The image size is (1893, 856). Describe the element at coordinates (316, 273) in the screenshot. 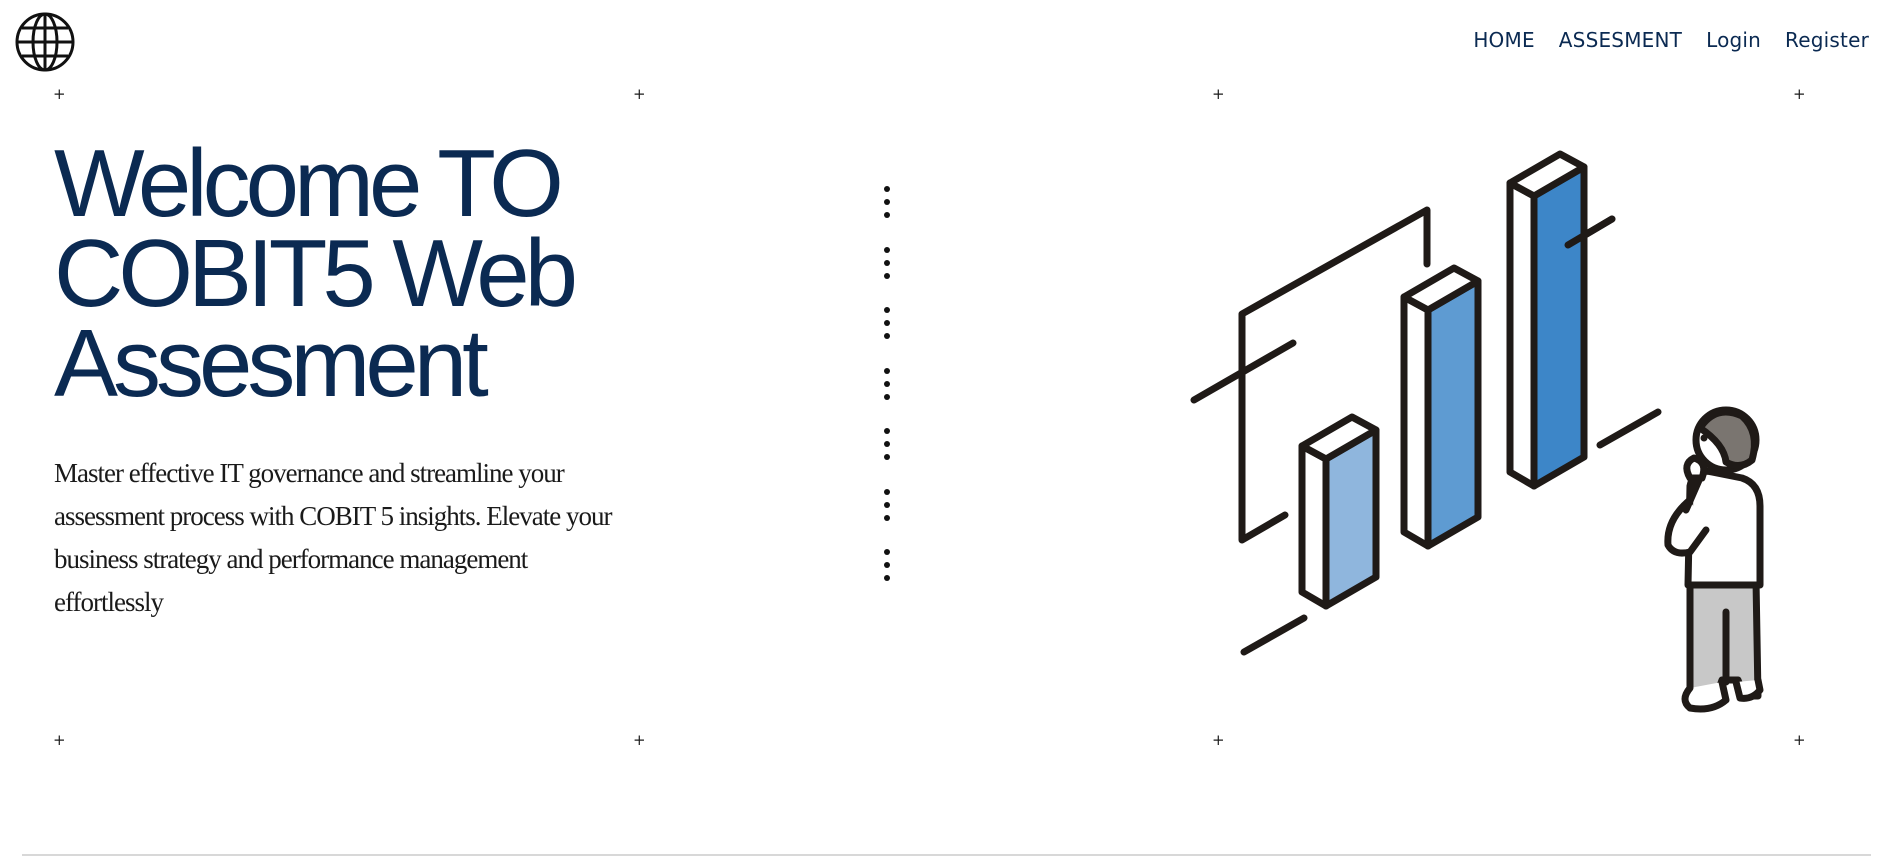

I see `hero-title-line: COBIT5 Web` at that location.